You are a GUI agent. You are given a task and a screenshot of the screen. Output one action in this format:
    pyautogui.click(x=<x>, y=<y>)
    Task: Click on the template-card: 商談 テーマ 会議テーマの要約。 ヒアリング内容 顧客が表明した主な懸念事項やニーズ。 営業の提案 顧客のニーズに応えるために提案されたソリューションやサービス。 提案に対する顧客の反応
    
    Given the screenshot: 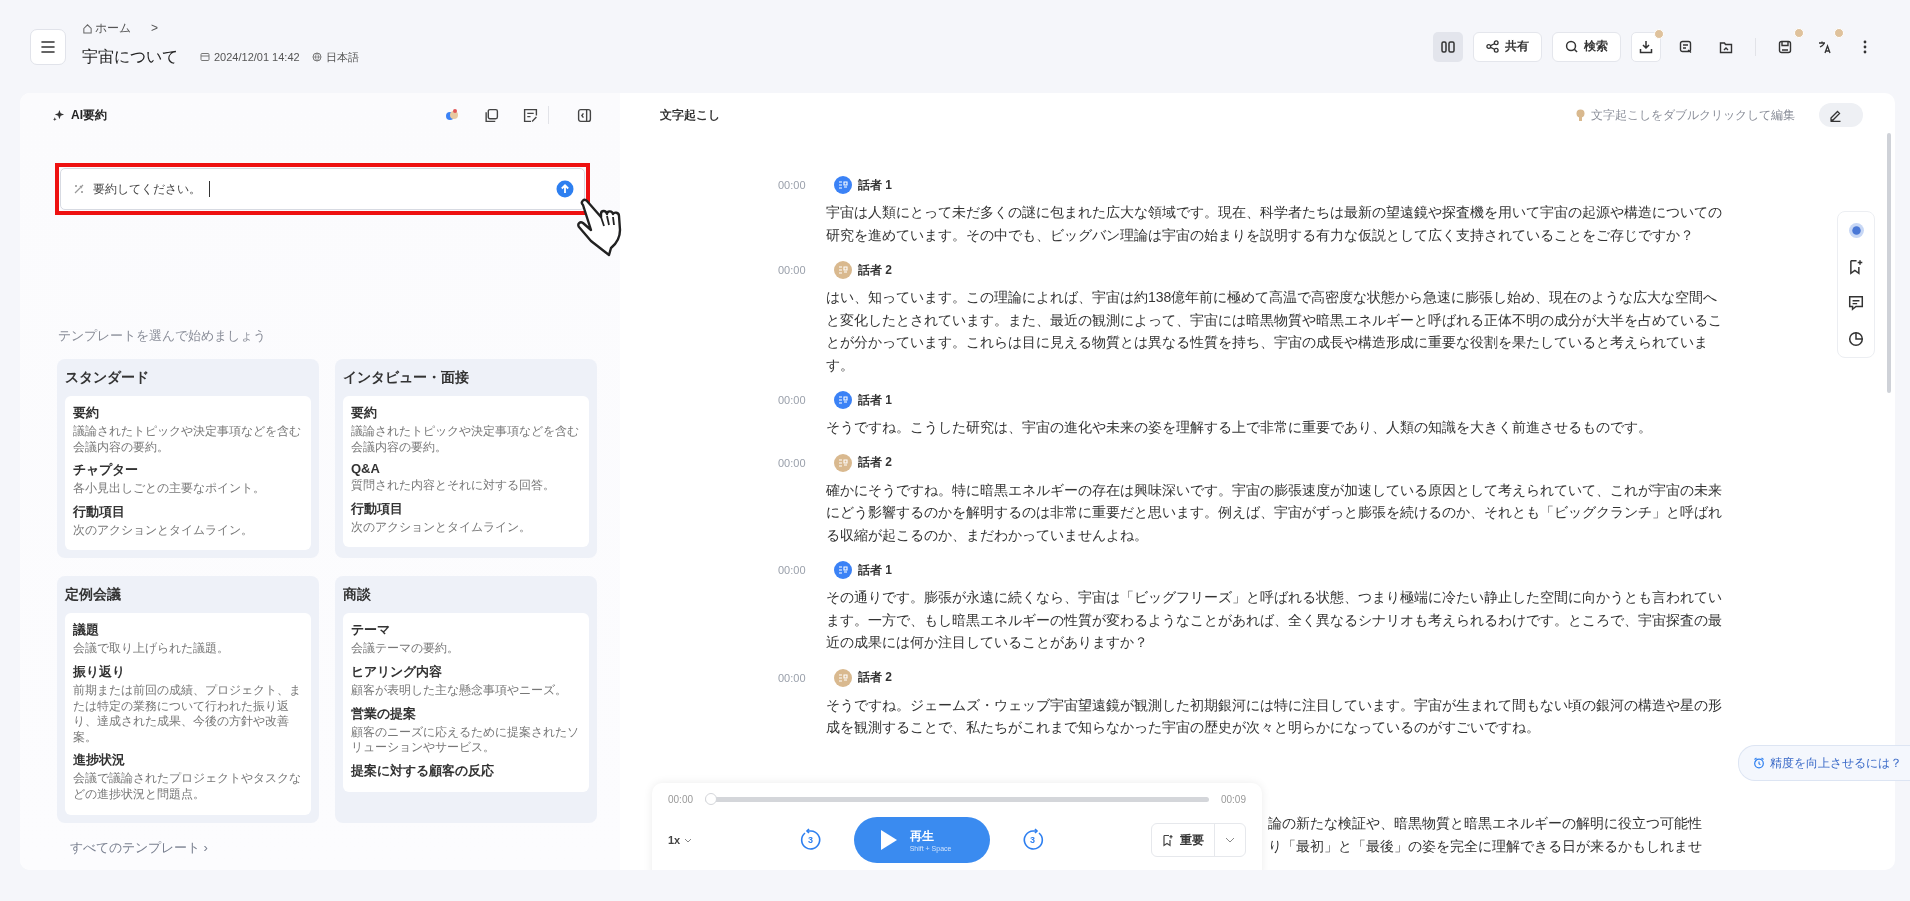 What is the action you would take?
    pyautogui.click(x=466, y=699)
    